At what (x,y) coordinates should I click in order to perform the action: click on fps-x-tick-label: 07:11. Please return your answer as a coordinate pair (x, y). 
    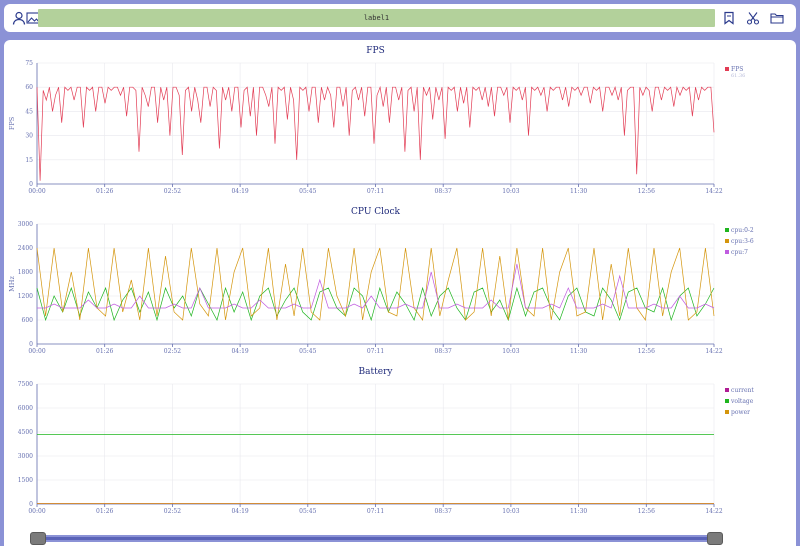
    Looking at the image, I should click on (375, 191).